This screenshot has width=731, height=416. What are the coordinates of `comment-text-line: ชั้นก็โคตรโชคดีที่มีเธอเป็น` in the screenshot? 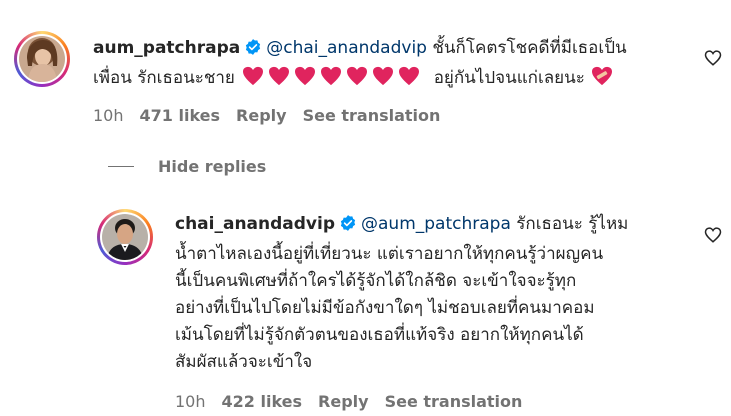 It's located at (529, 48).